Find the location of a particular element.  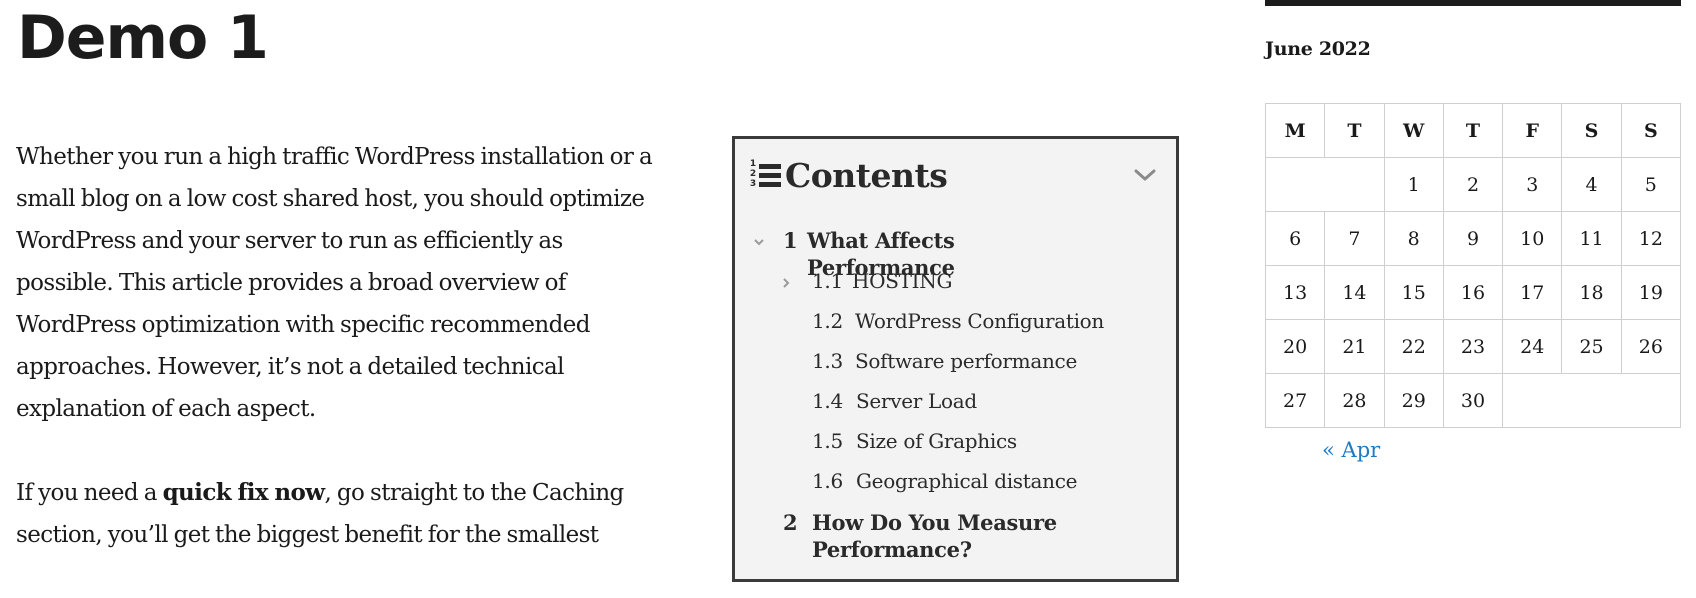

calendar-day: 4 is located at coordinates (1591, 184).